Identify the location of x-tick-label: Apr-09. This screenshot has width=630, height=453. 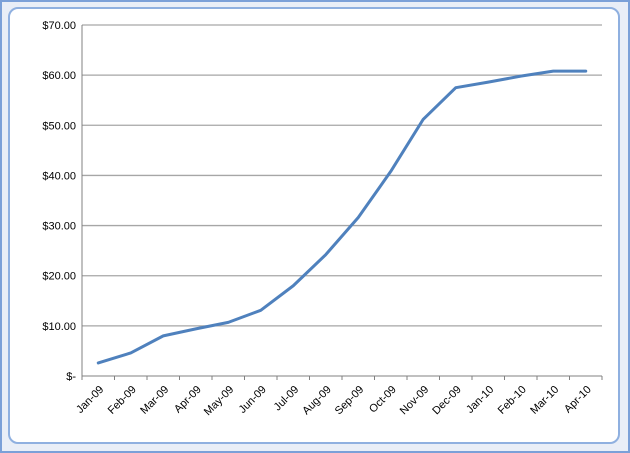
(188, 400).